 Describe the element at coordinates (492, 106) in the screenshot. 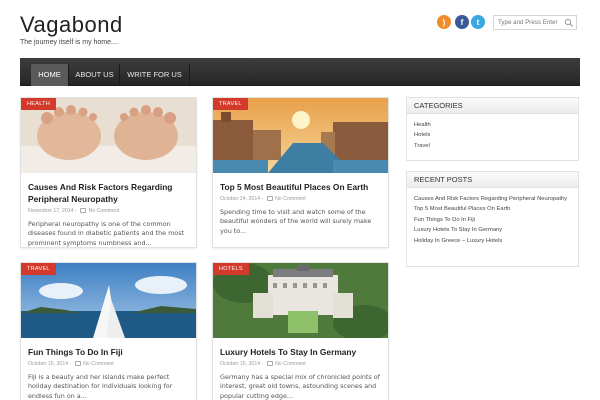

I see `widget-title: CATEGORIES` at that location.